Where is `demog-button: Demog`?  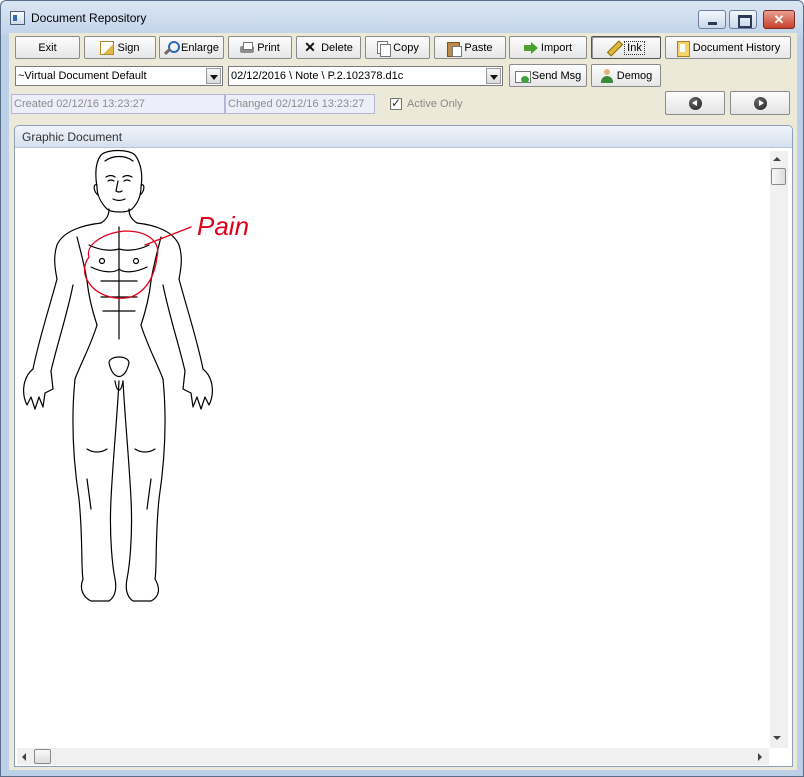
demog-button: Demog is located at coordinates (626, 75).